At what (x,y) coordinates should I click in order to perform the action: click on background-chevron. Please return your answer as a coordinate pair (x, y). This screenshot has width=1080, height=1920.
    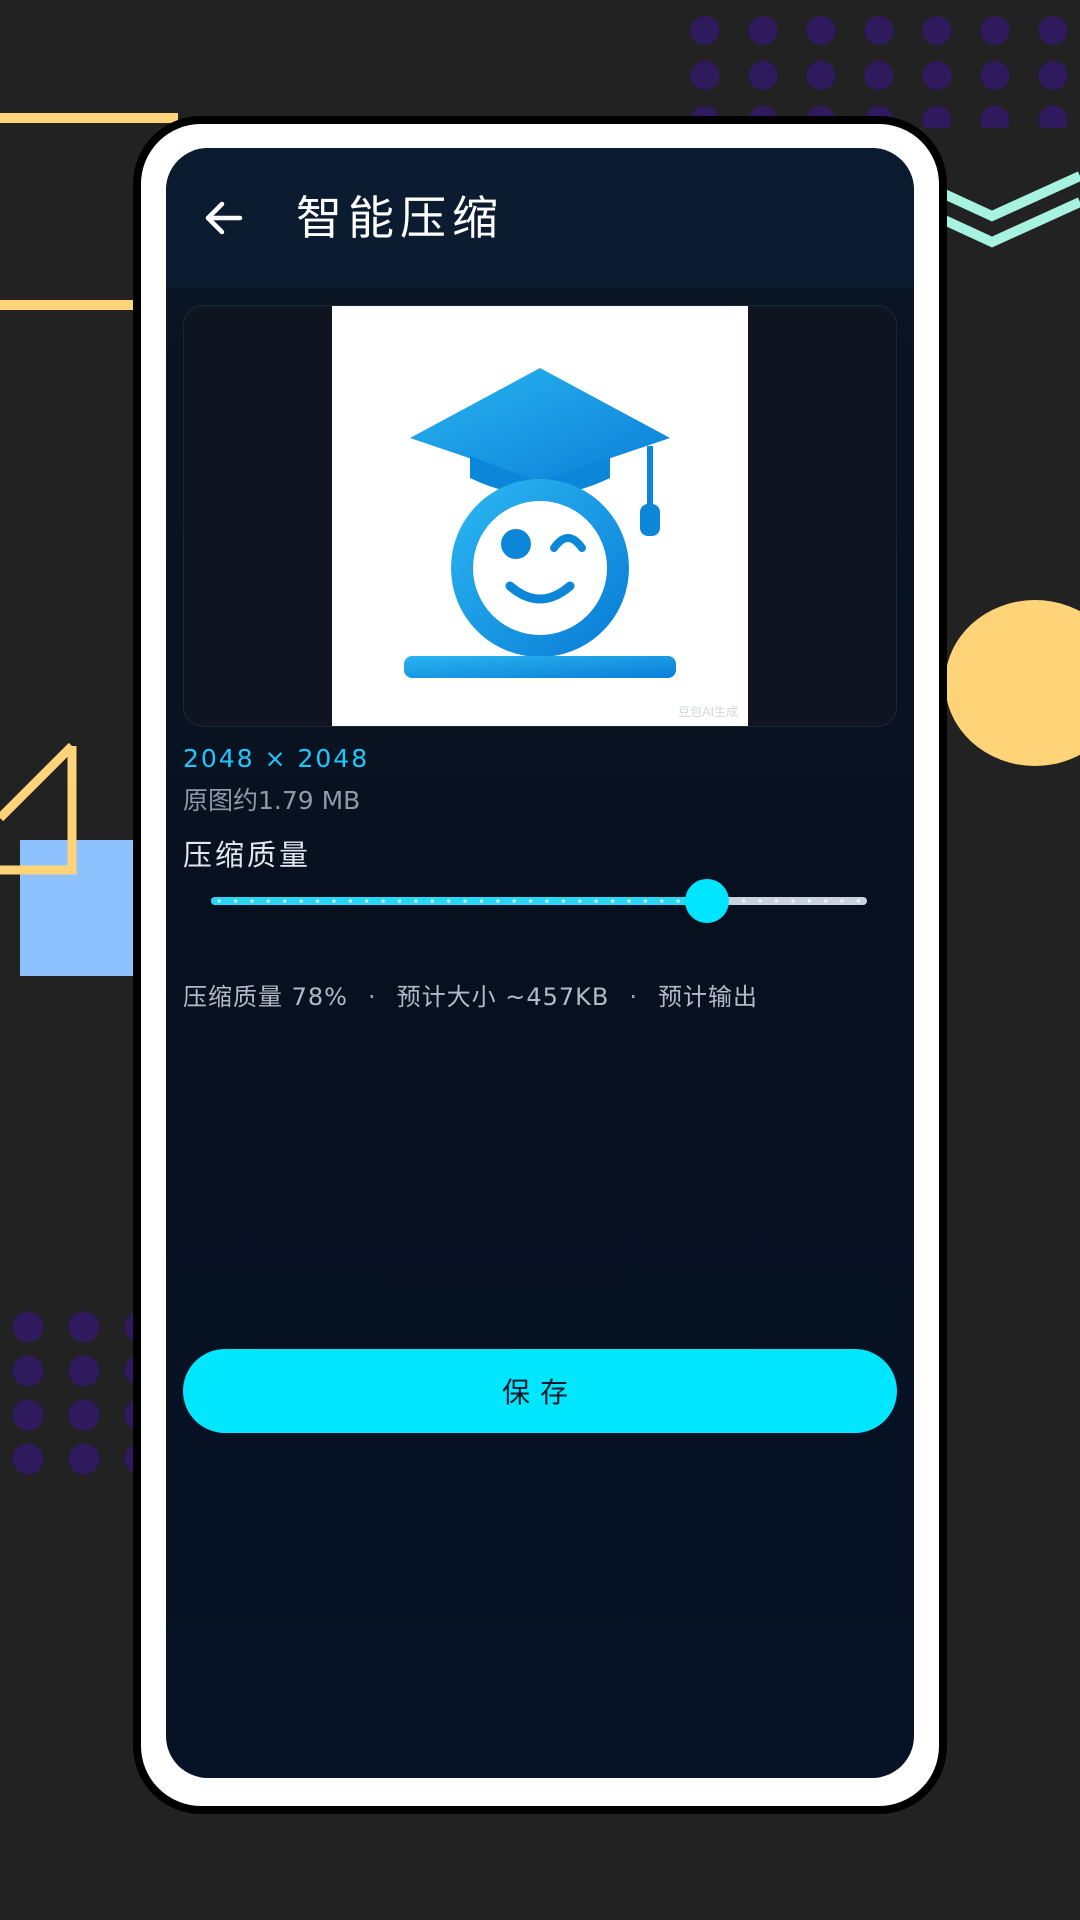
    Looking at the image, I should click on (1010, 209).